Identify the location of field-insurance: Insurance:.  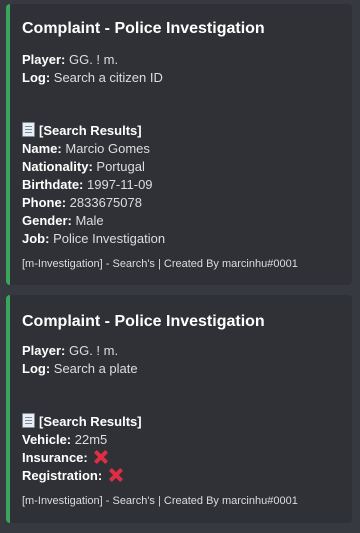
(65, 458).